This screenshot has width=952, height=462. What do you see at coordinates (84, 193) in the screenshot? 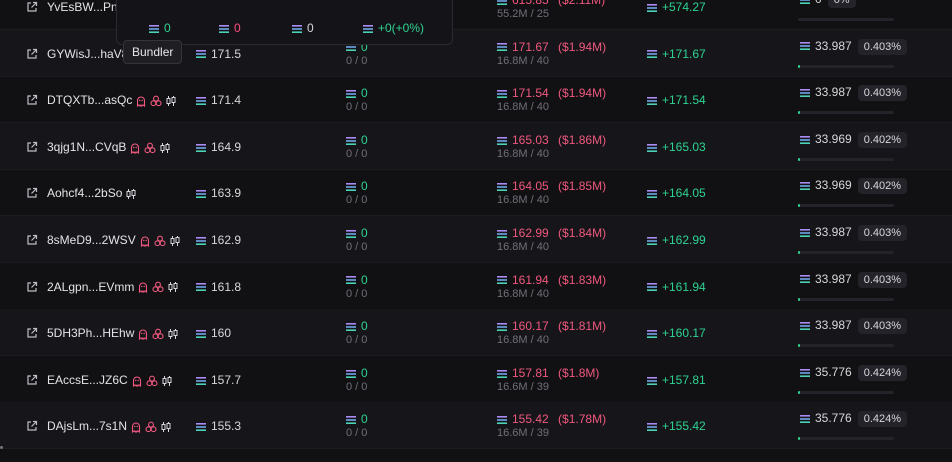
I see `wallet-address-text: Aohcf4...2bSo` at bounding box center [84, 193].